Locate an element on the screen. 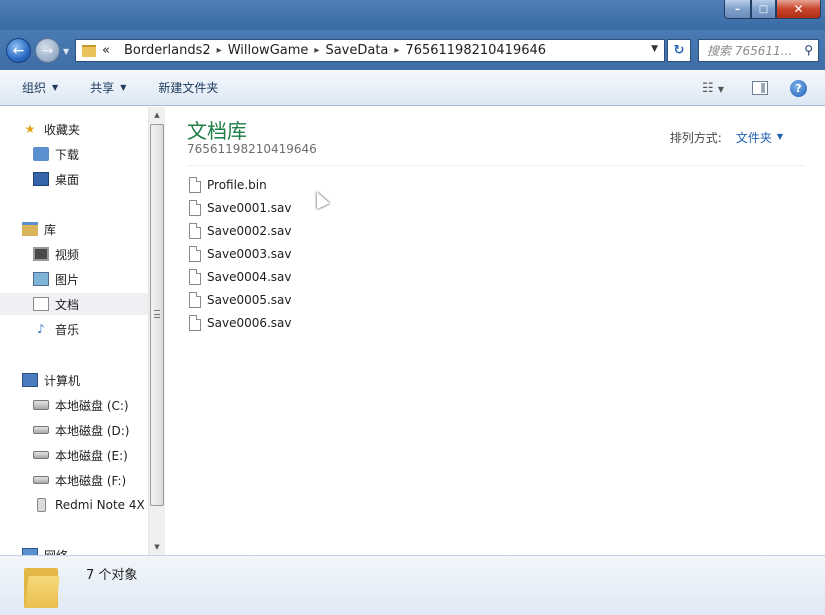 This screenshot has height=615, width=825. system-drive-icon is located at coordinates (41, 405).